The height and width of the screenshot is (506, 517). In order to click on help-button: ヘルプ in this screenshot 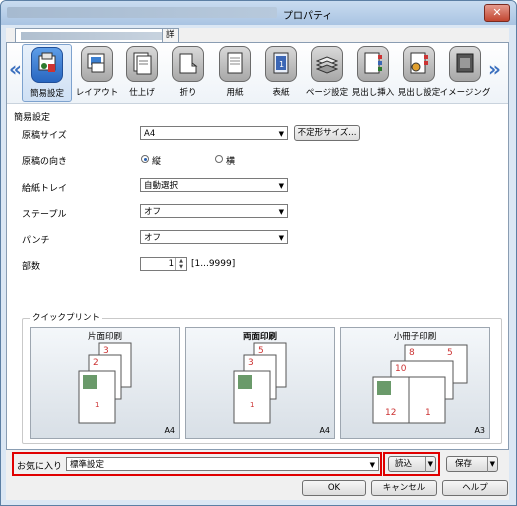, I will do `click(475, 488)`.